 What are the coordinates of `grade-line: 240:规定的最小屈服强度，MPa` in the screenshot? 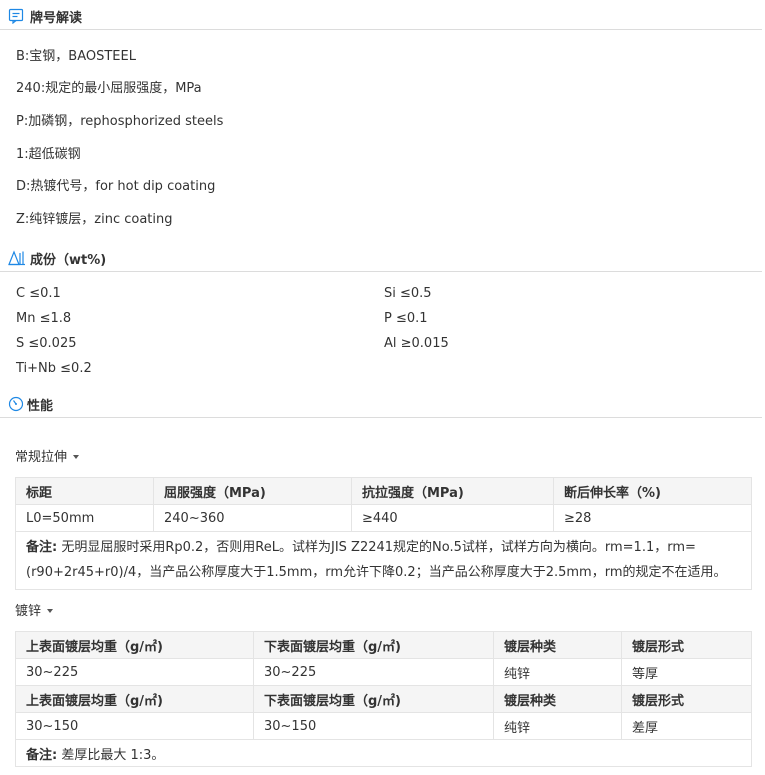 It's located at (109, 88).